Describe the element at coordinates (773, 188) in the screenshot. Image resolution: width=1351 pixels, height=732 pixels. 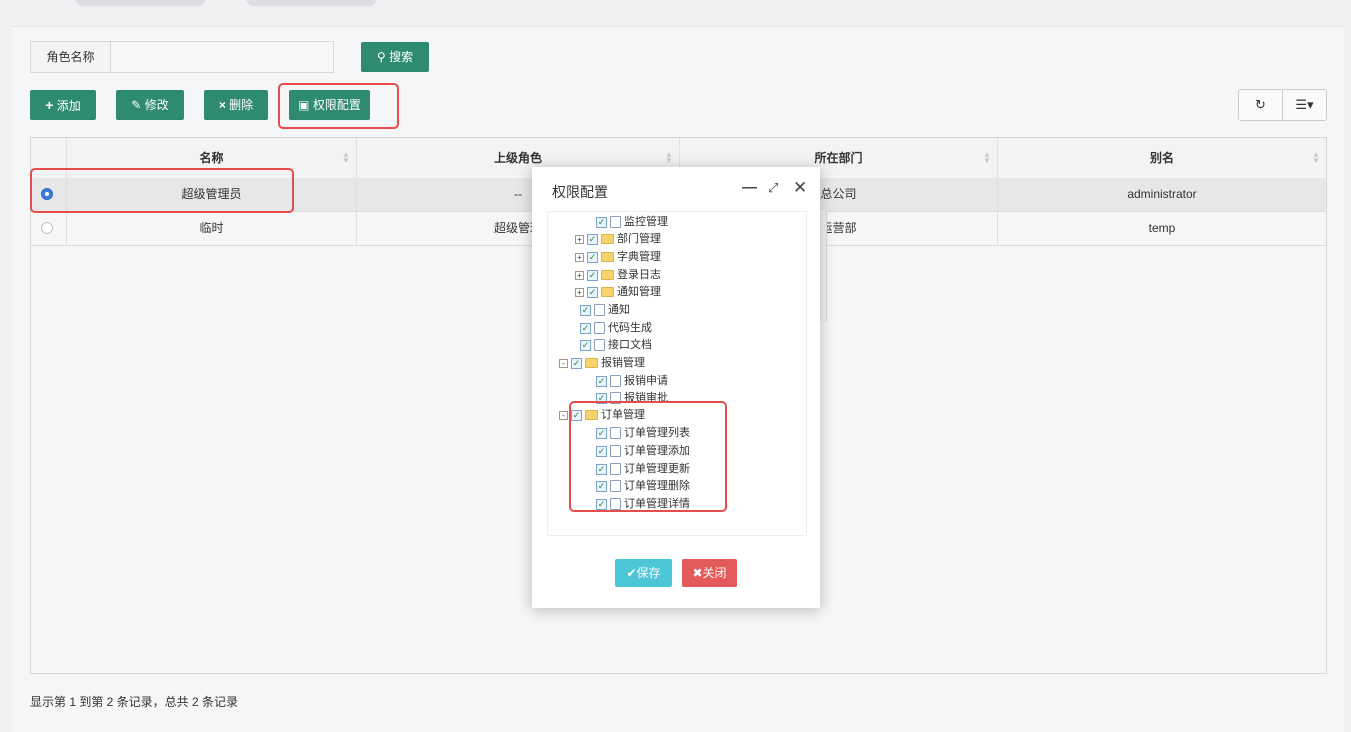
I see `maximize-icon: ⤢` at that location.